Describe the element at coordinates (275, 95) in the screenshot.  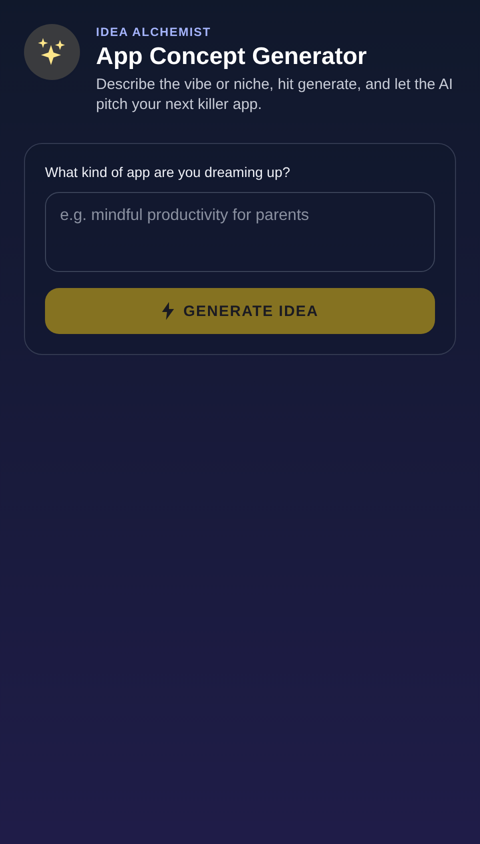
I see `page-subtitle: Describe the vibe or niche, hit generate, and let the AI pitch your next killer app.` at that location.